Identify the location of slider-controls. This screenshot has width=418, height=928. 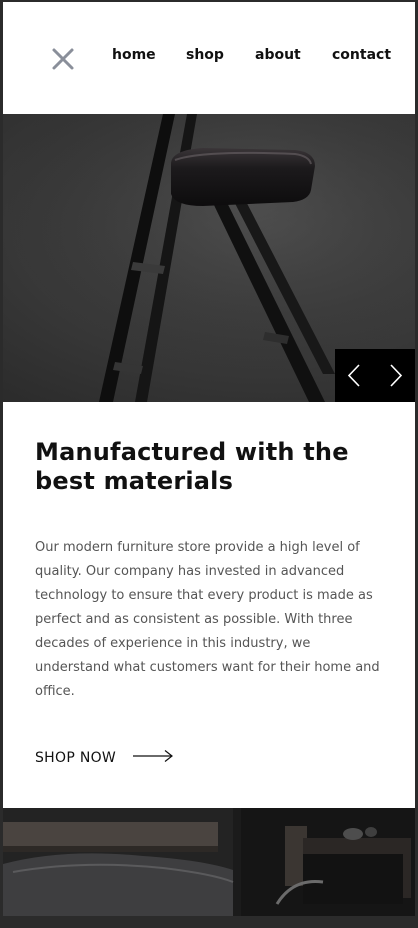
(375, 375).